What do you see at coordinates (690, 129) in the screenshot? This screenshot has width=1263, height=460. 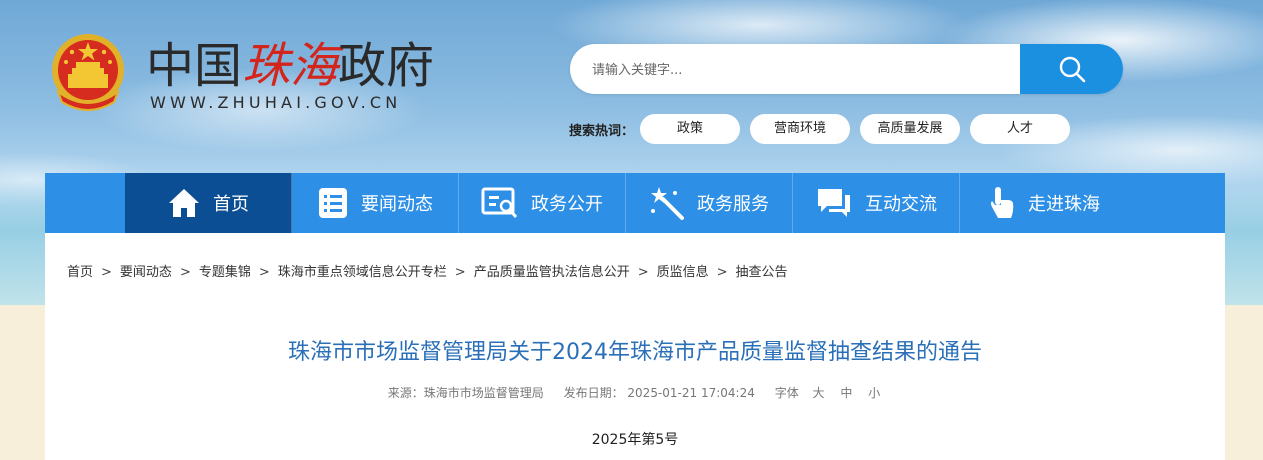 I see `hot-tag-policy: 政策` at bounding box center [690, 129].